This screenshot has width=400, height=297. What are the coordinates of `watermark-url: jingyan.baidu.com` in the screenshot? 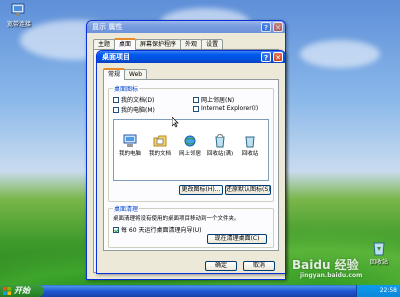 It's located at (331, 275).